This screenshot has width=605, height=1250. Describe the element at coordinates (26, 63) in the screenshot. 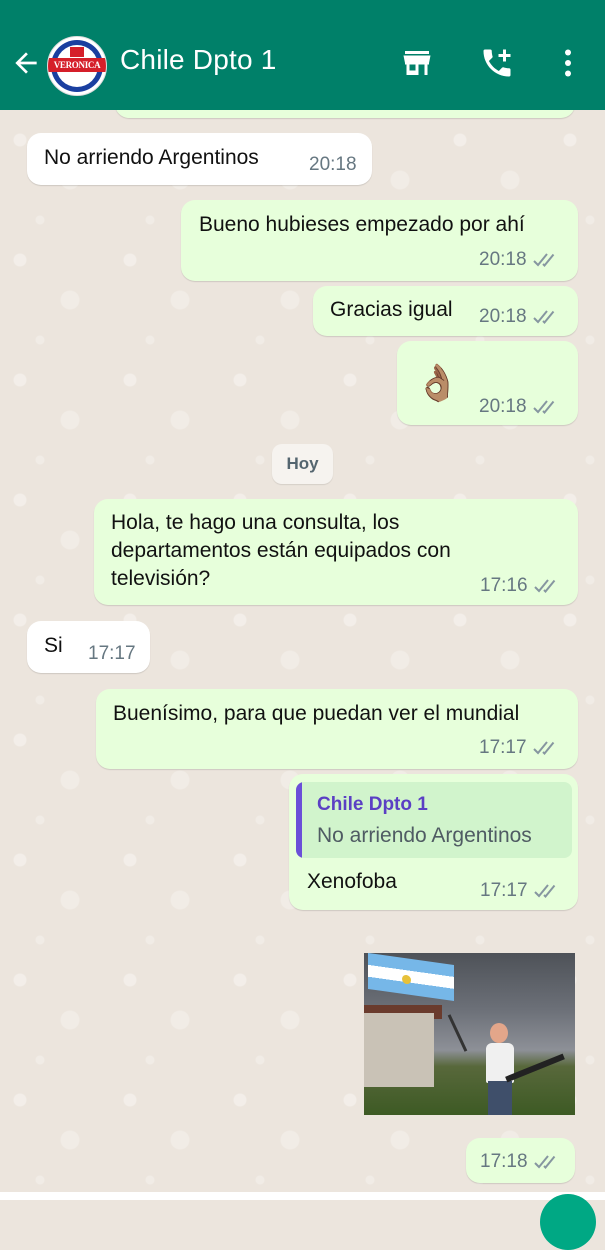

I see `back-arrow-icon` at that location.